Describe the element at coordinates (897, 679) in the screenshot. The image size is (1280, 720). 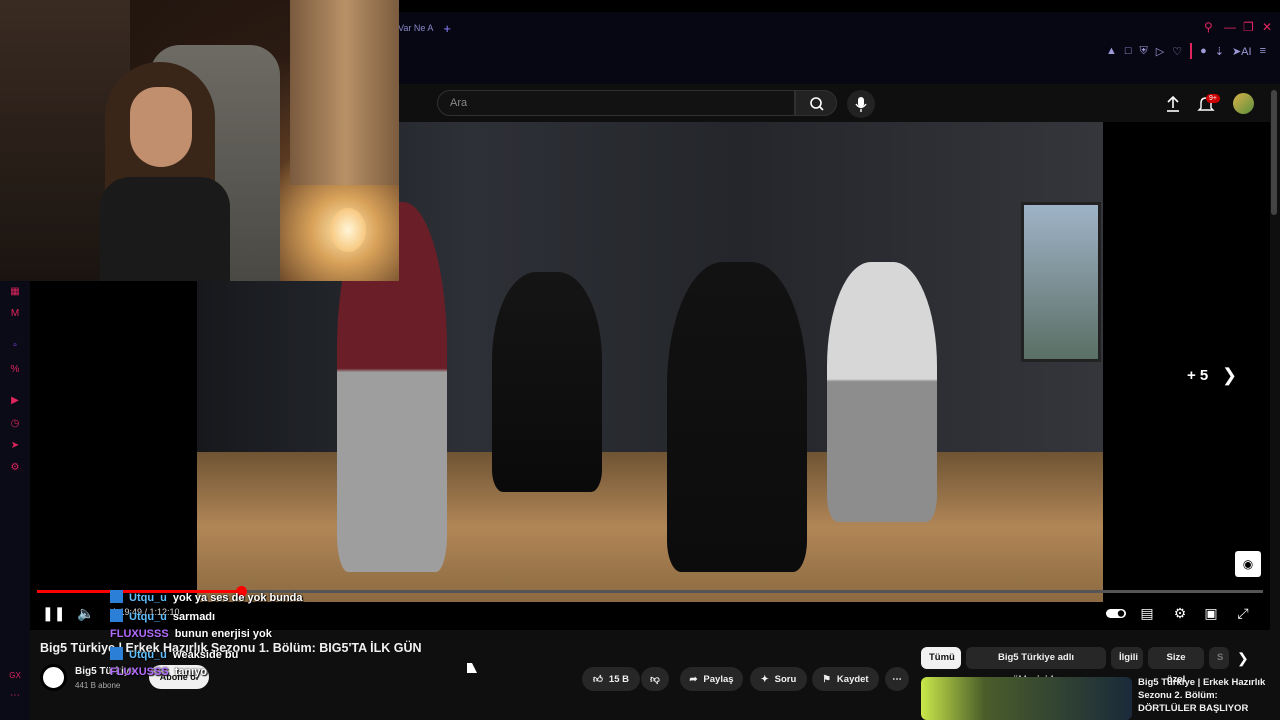
I see `more-actions-button: ⋯` at that location.